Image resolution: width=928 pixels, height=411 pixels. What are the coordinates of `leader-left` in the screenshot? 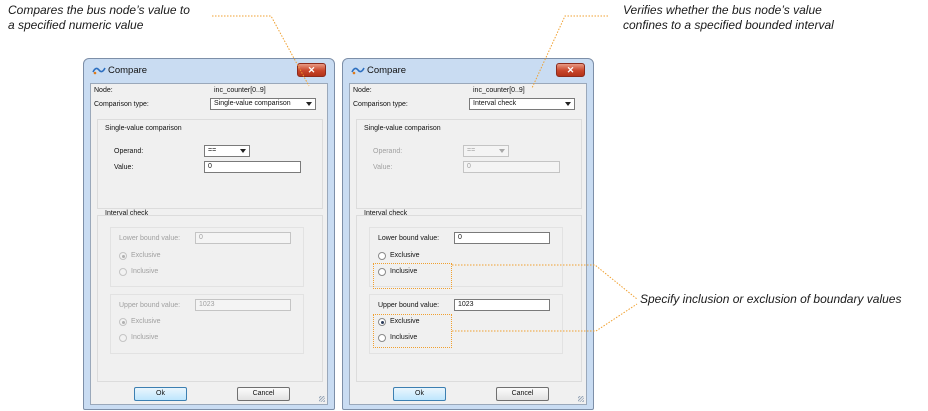 It's located at (261, 51).